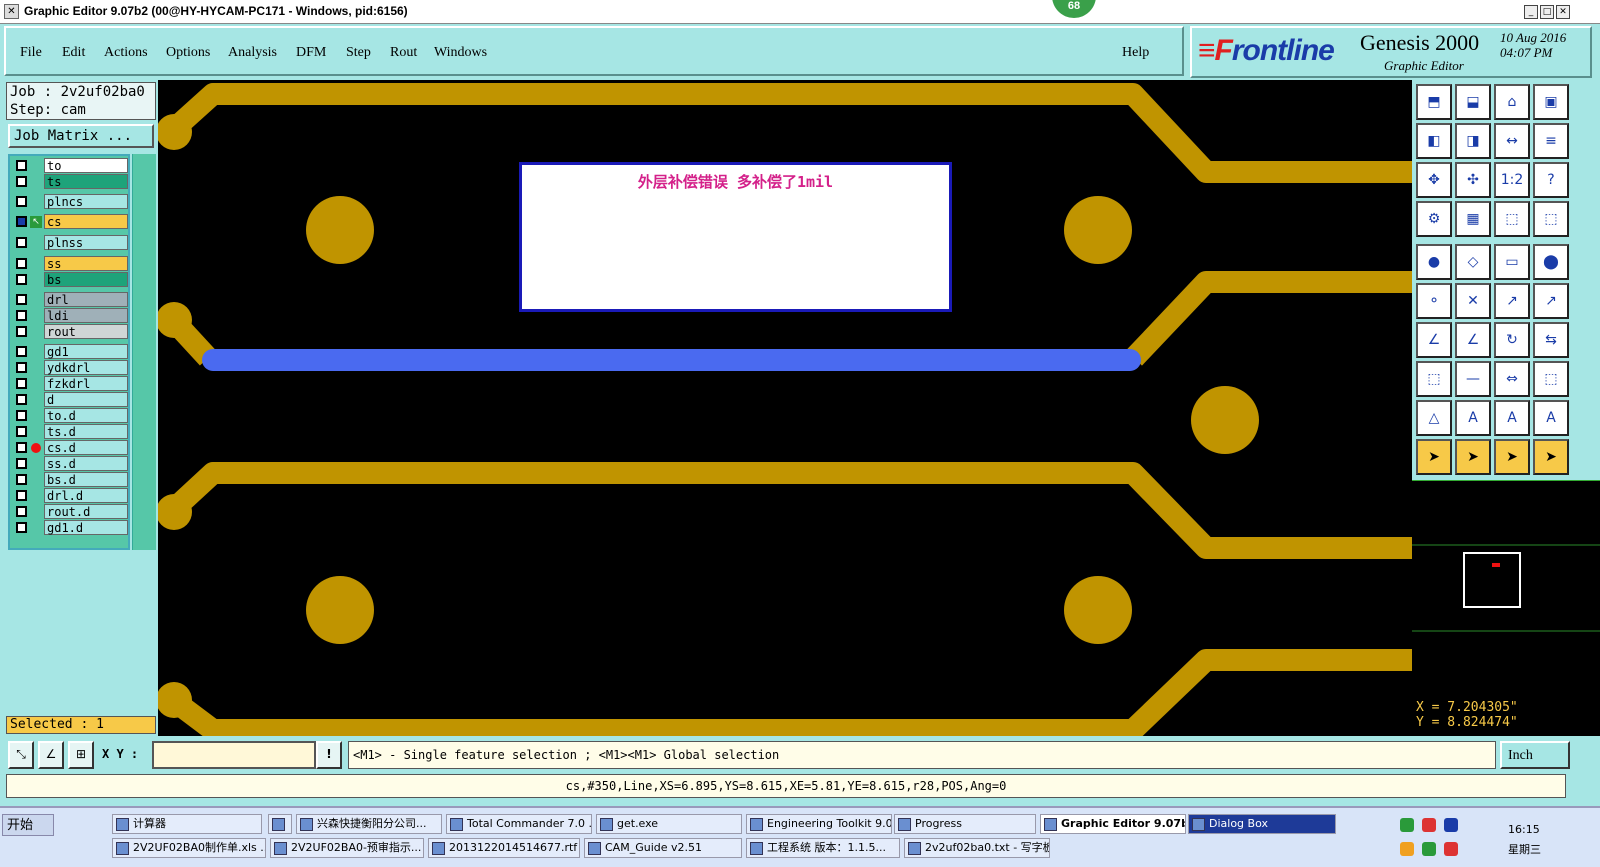 Image resolution: width=1600 pixels, height=867 pixels. I want to click on help-icon: ?, so click(1551, 180).